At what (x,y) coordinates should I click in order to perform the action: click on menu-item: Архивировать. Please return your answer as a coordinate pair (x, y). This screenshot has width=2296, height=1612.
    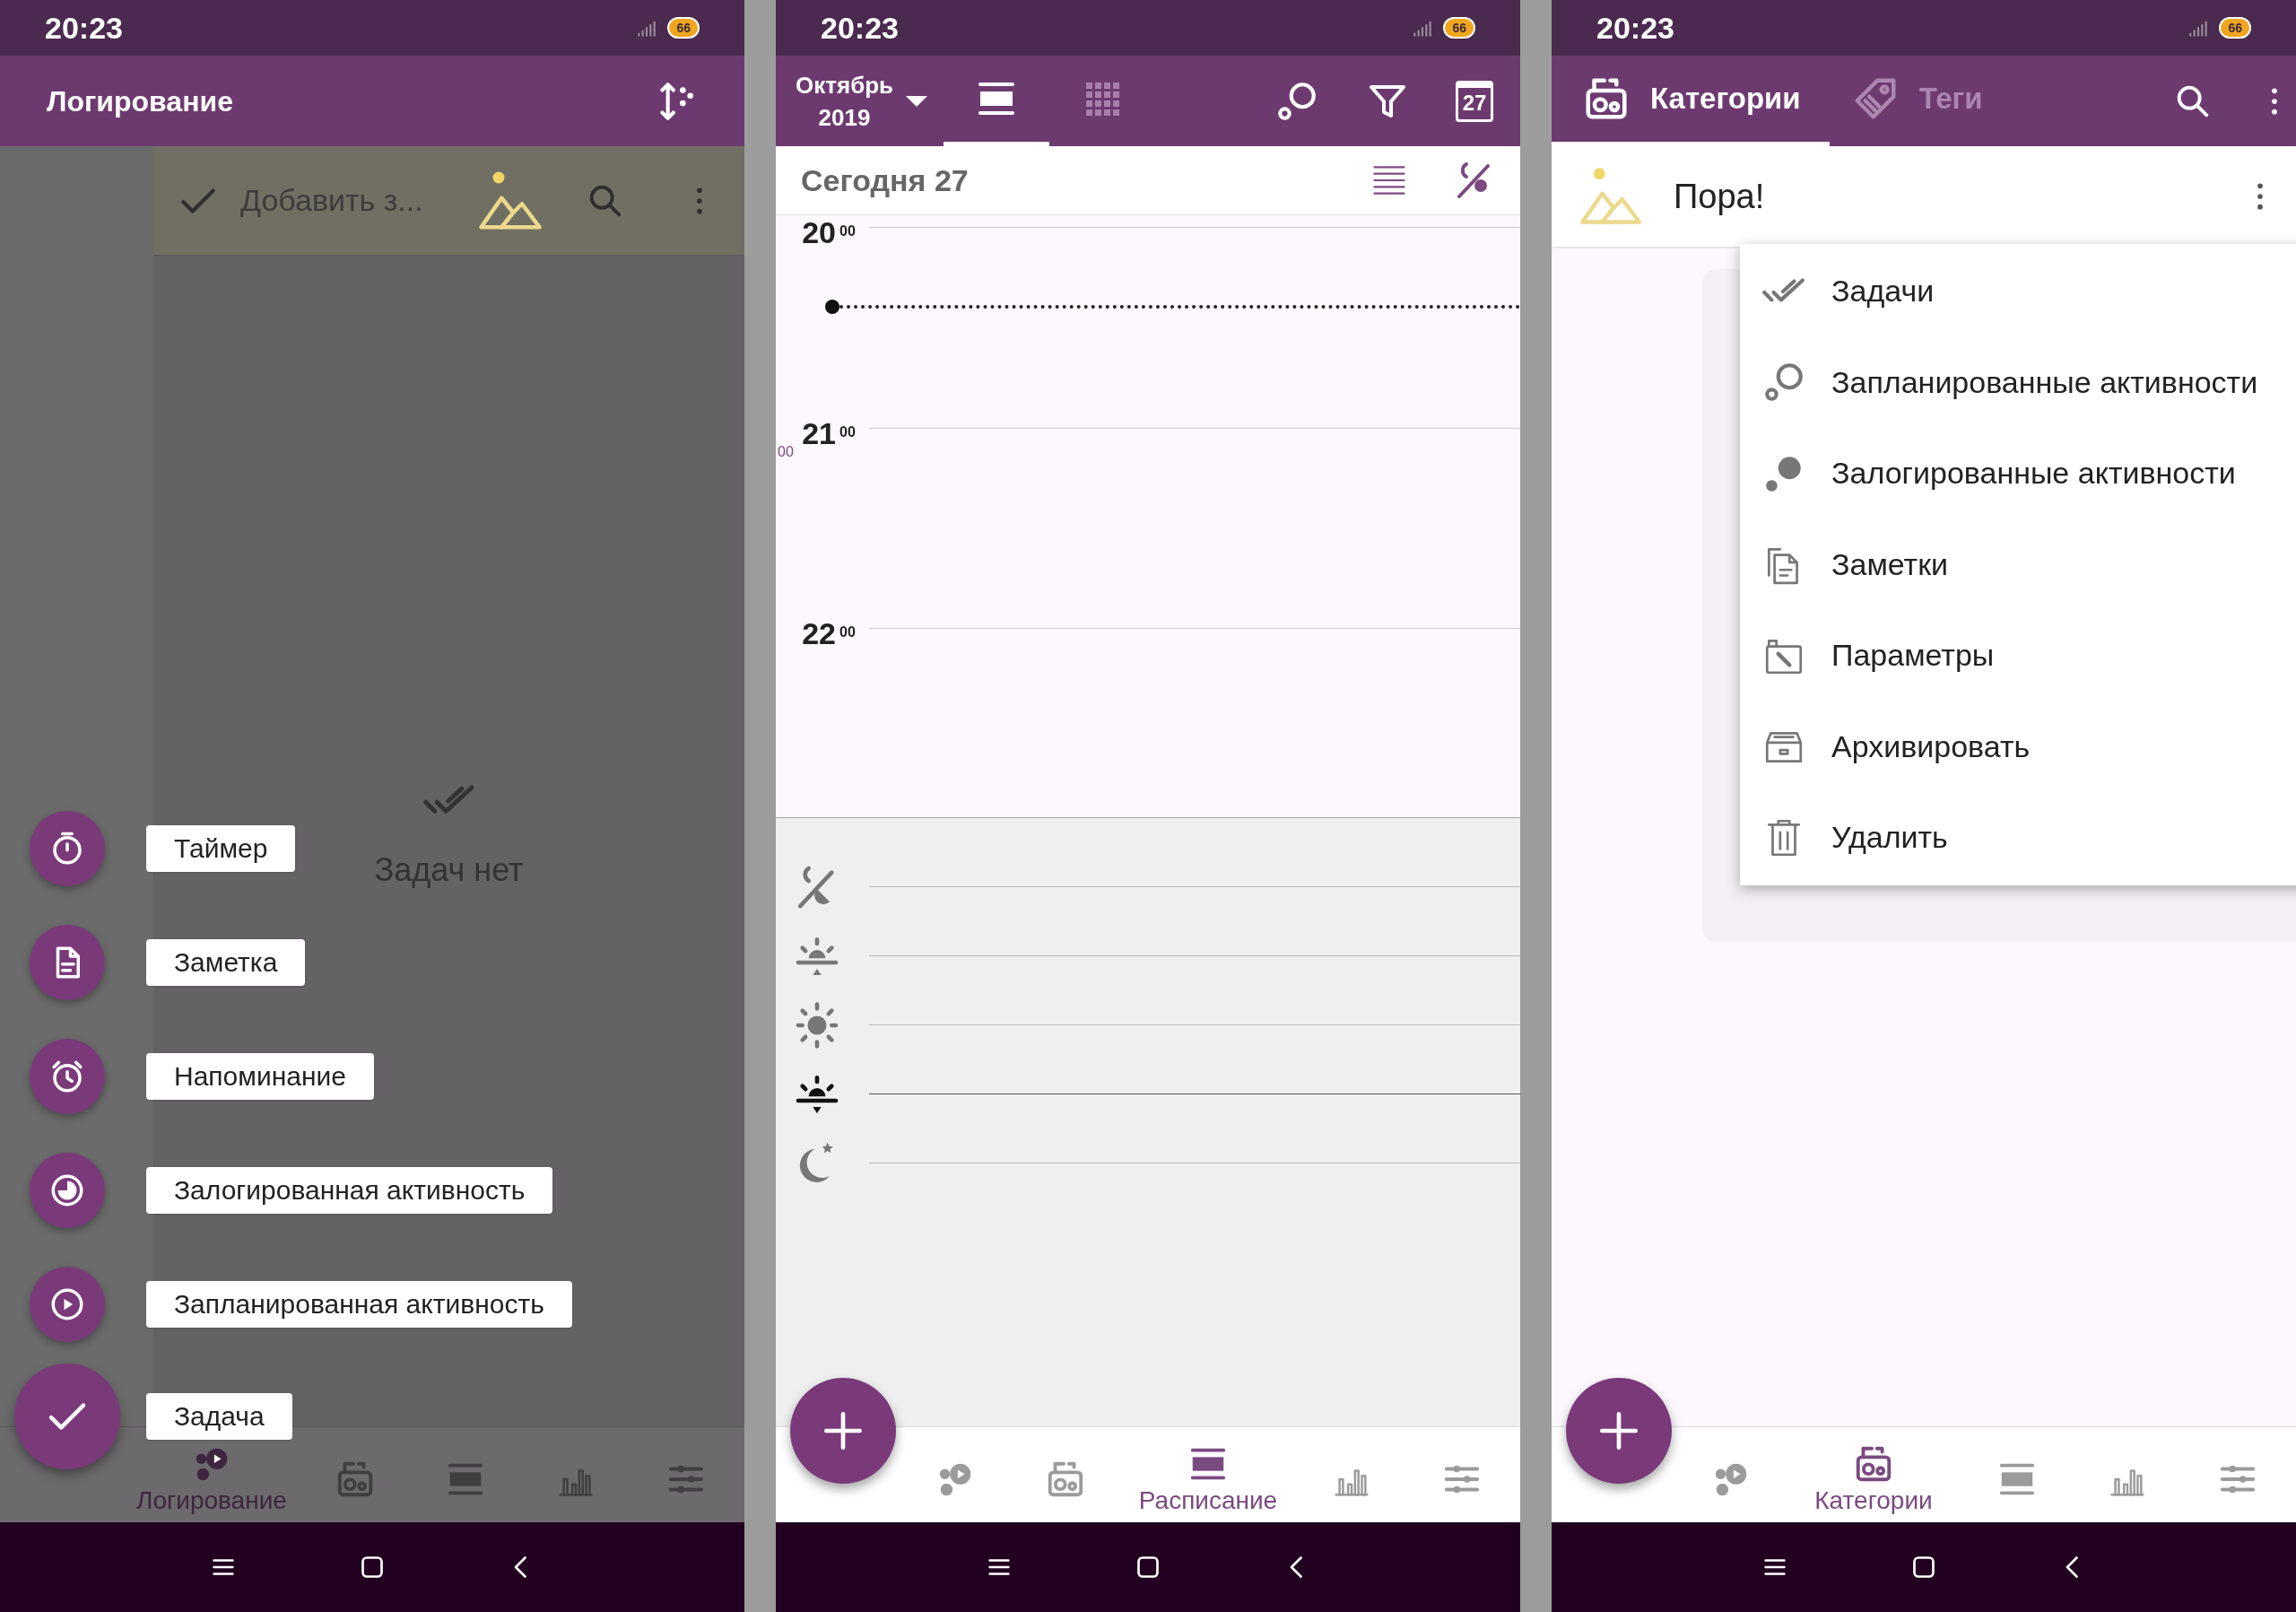
    Looking at the image, I should click on (2018, 746).